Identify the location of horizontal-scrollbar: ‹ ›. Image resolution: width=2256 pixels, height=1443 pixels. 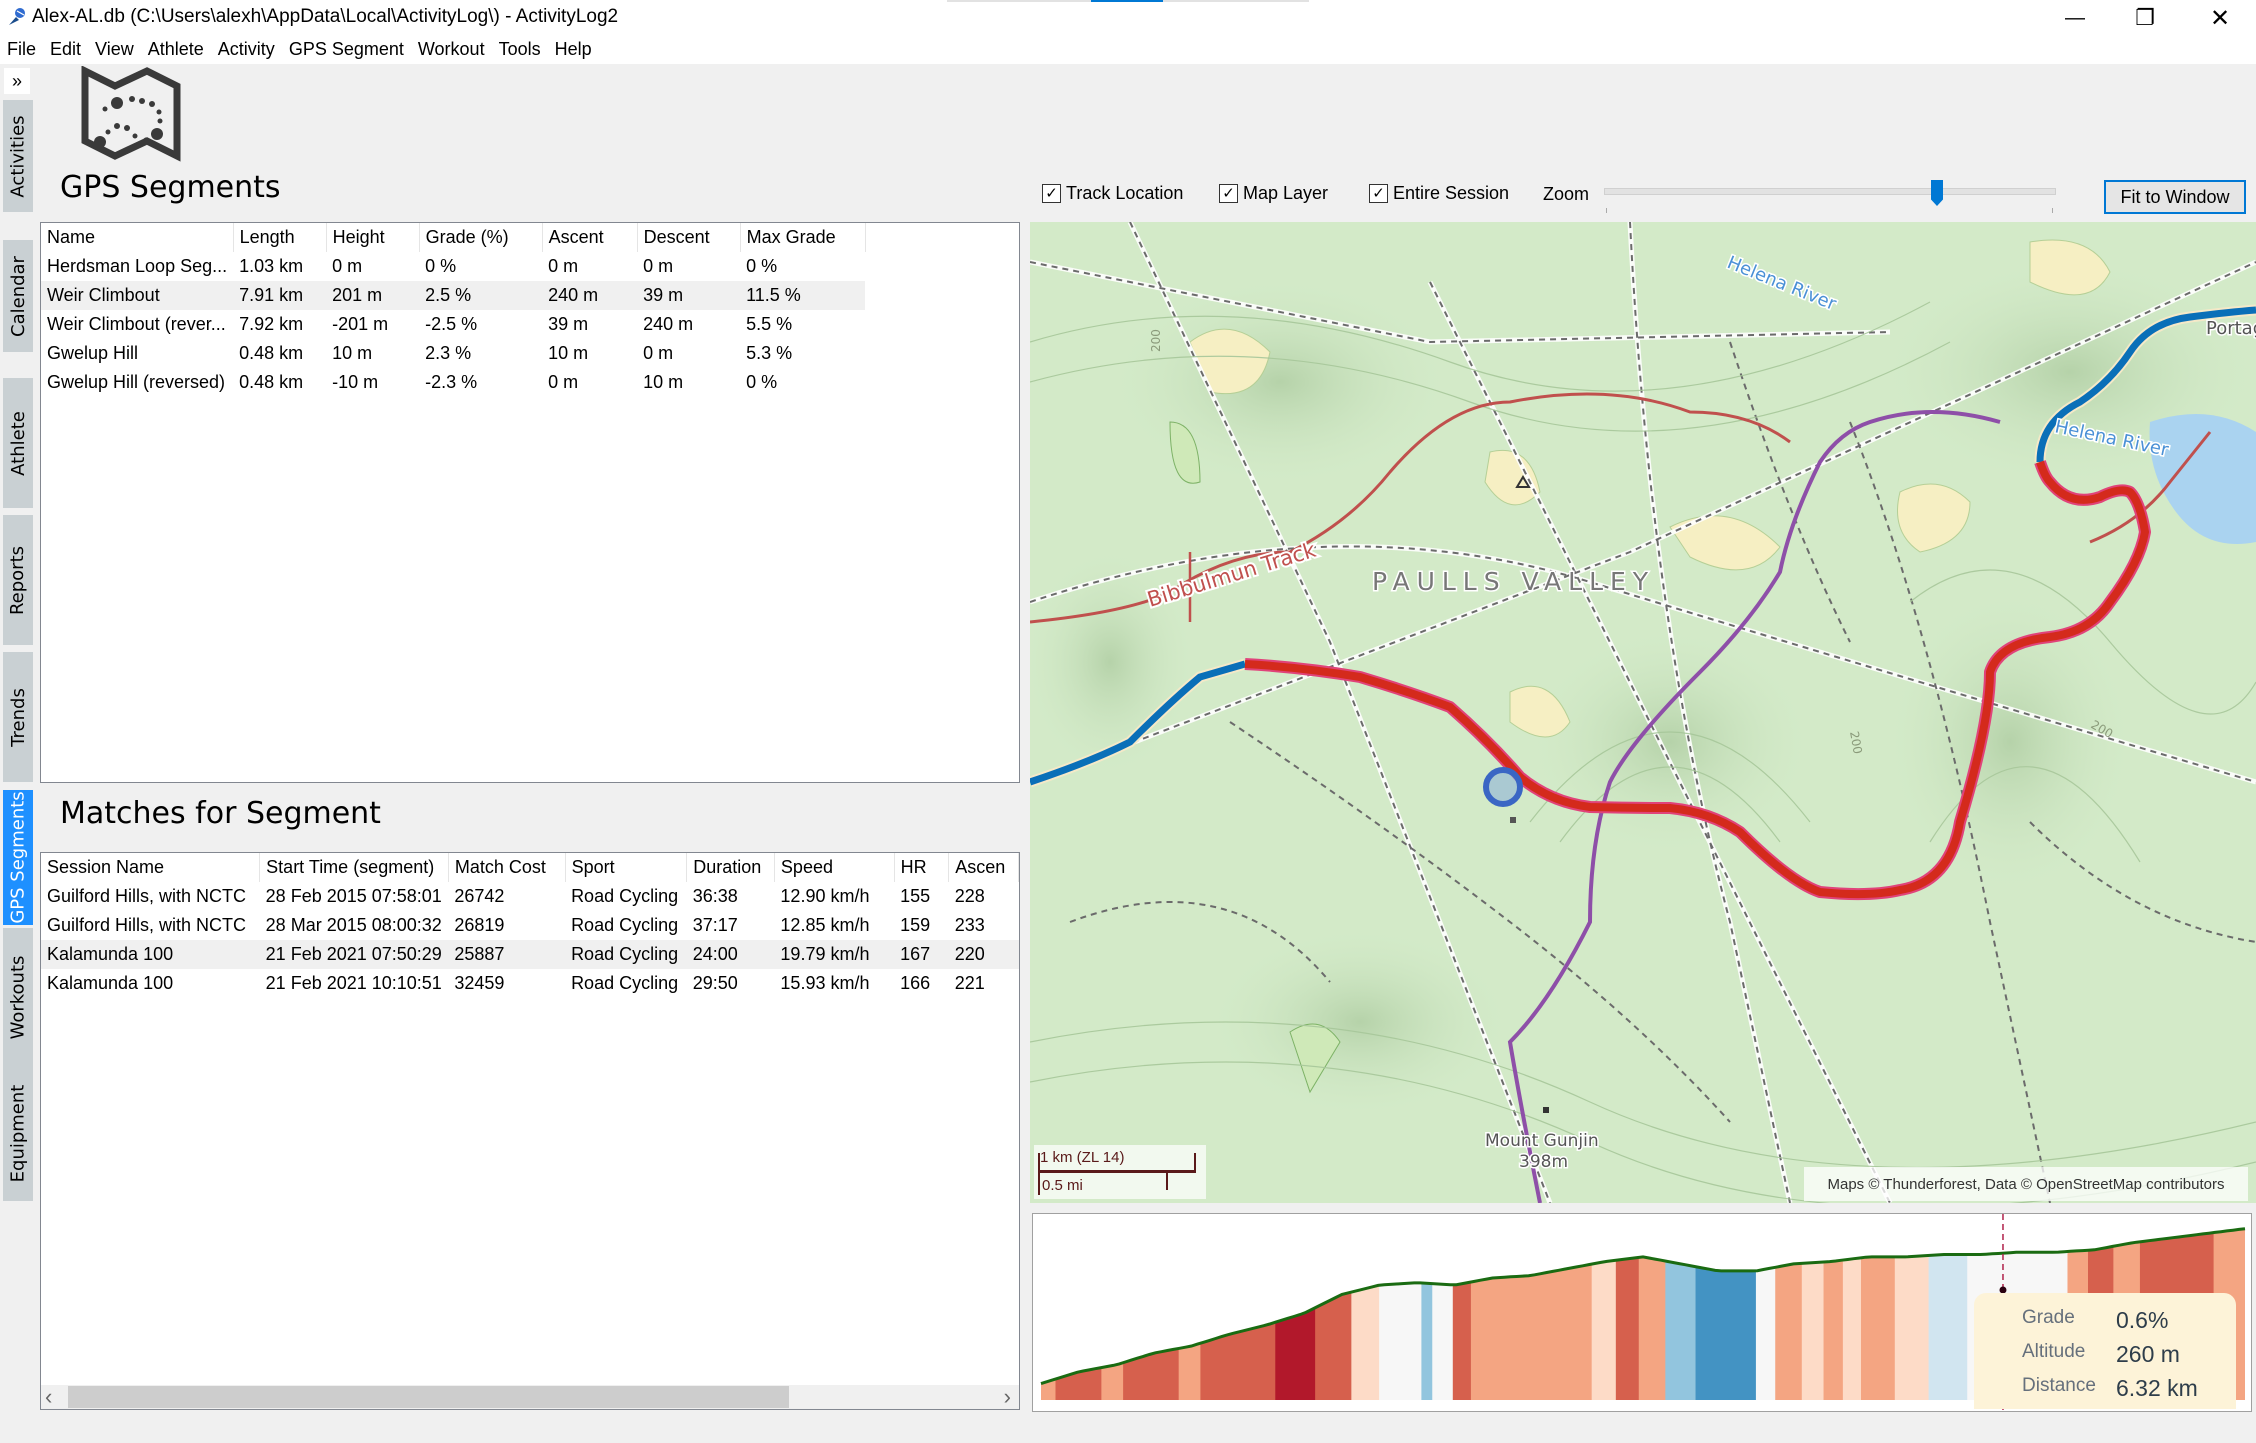
(530, 1397).